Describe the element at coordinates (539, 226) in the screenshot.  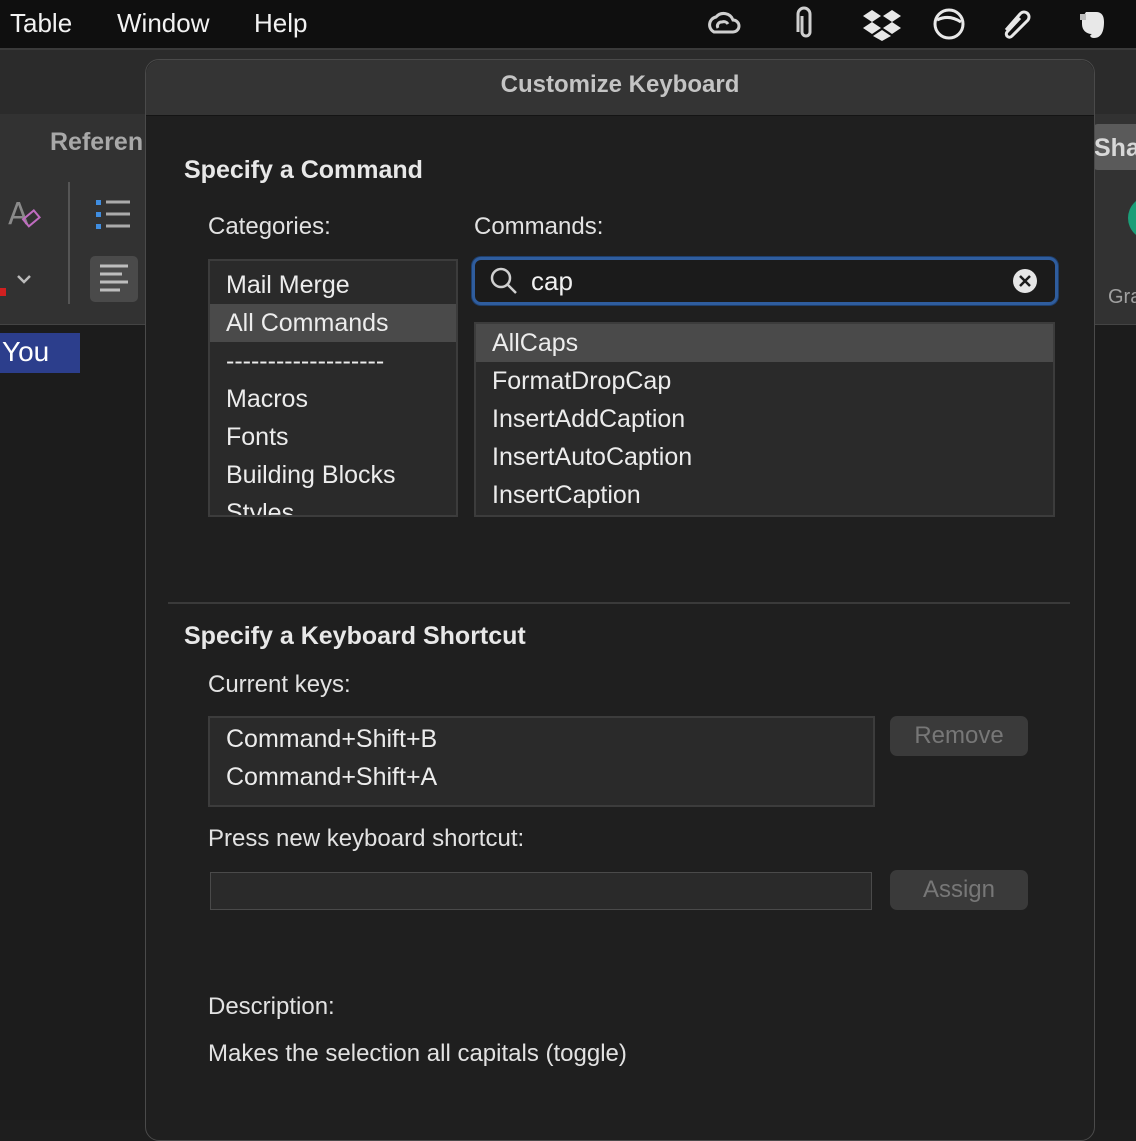
I see `commands-label: Commands:` at that location.